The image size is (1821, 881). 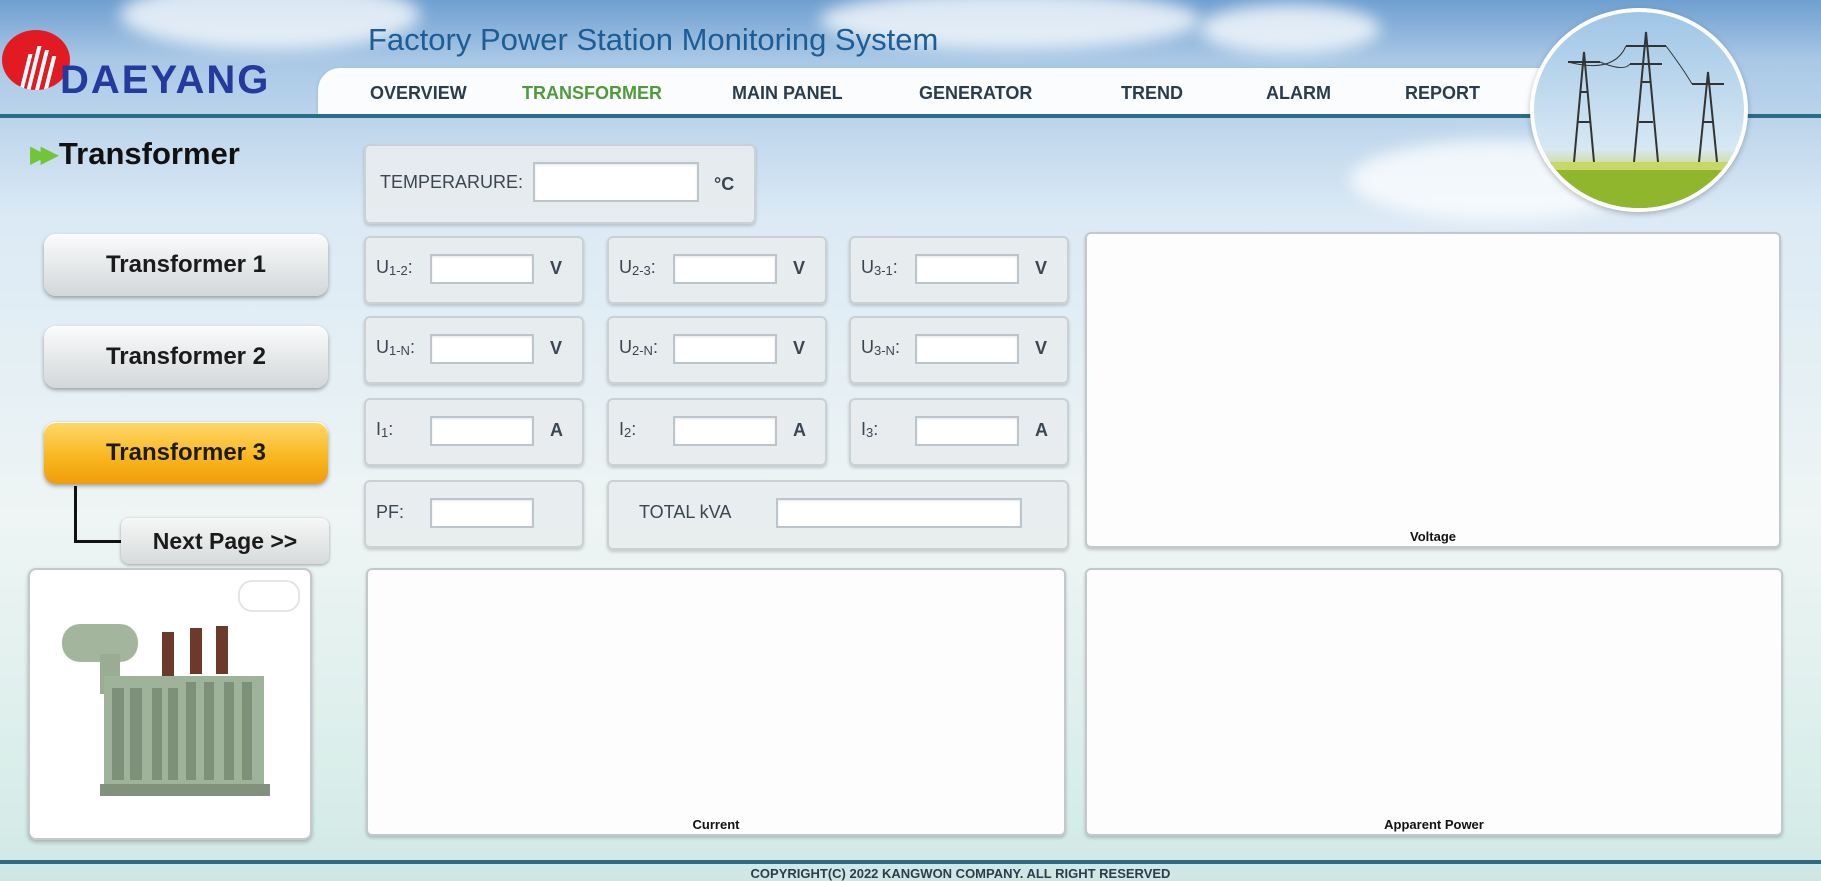 What do you see at coordinates (716, 702) in the screenshot?
I see `current-chart: Current` at bounding box center [716, 702].